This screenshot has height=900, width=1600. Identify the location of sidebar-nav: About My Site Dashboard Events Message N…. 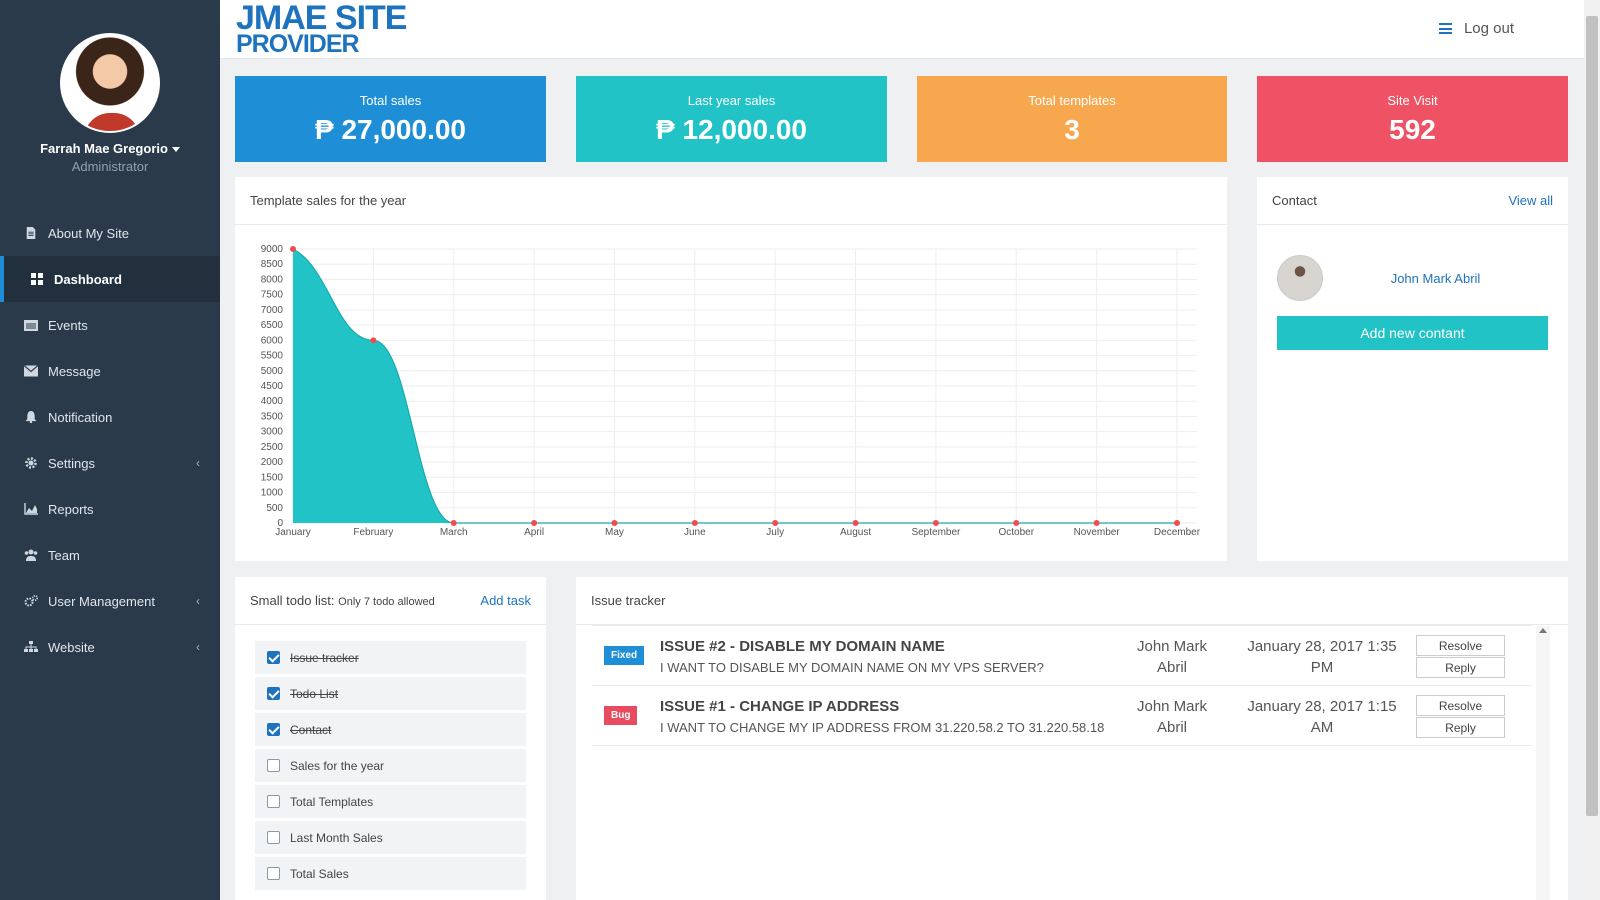
(110, 440).